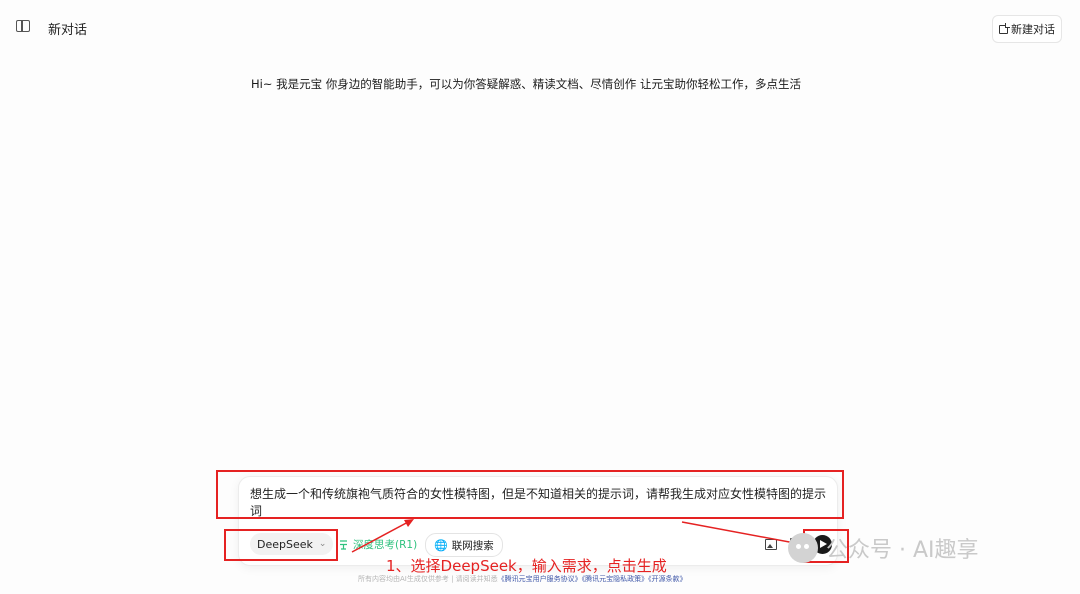 Image resolution: width=1080 pixels, height=594 pixels. Describe the element at coordinates (540, 579) in the screenshot. I see `terms-link: 《腾讯元宝用户服务协议》` at that location.